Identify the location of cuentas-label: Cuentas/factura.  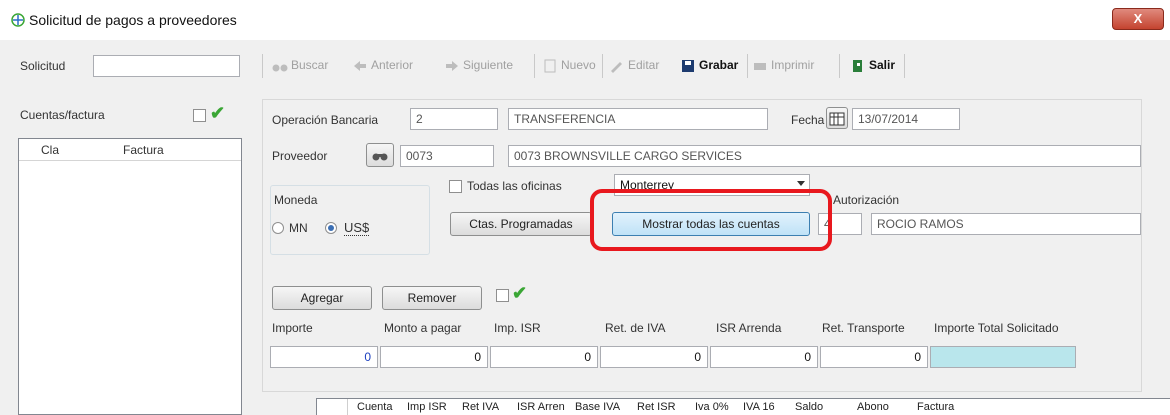
(62, 115).